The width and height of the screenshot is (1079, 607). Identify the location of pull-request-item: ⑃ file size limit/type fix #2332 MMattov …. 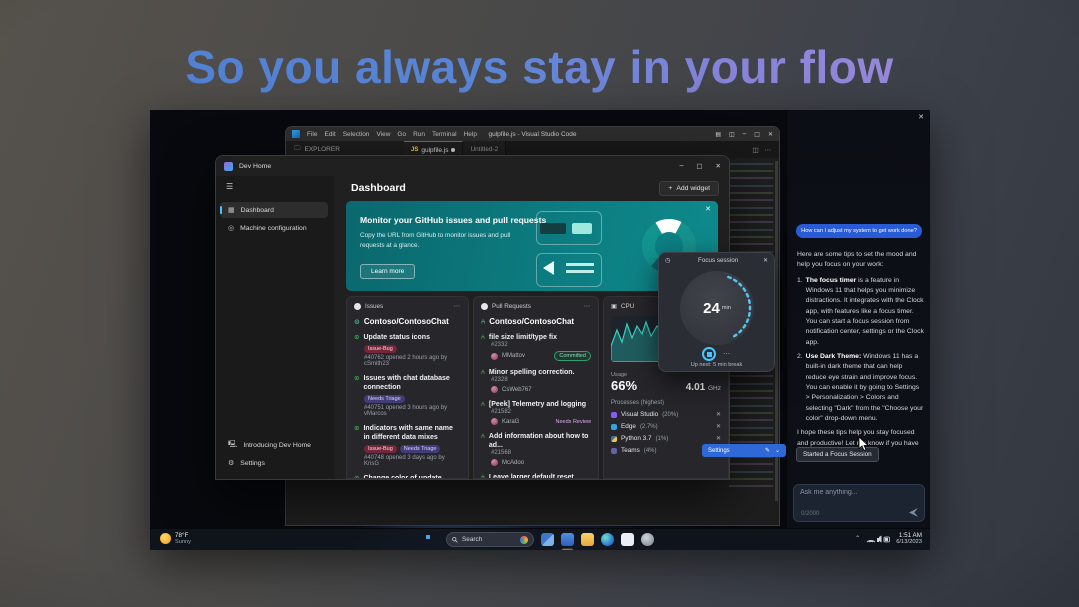
(536, 347).